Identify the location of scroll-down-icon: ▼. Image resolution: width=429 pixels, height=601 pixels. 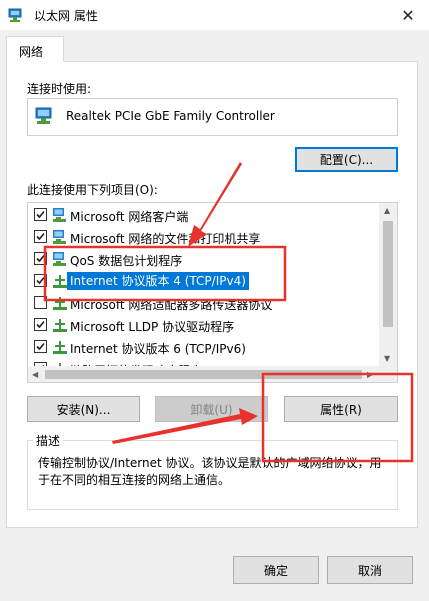
(387, 358).